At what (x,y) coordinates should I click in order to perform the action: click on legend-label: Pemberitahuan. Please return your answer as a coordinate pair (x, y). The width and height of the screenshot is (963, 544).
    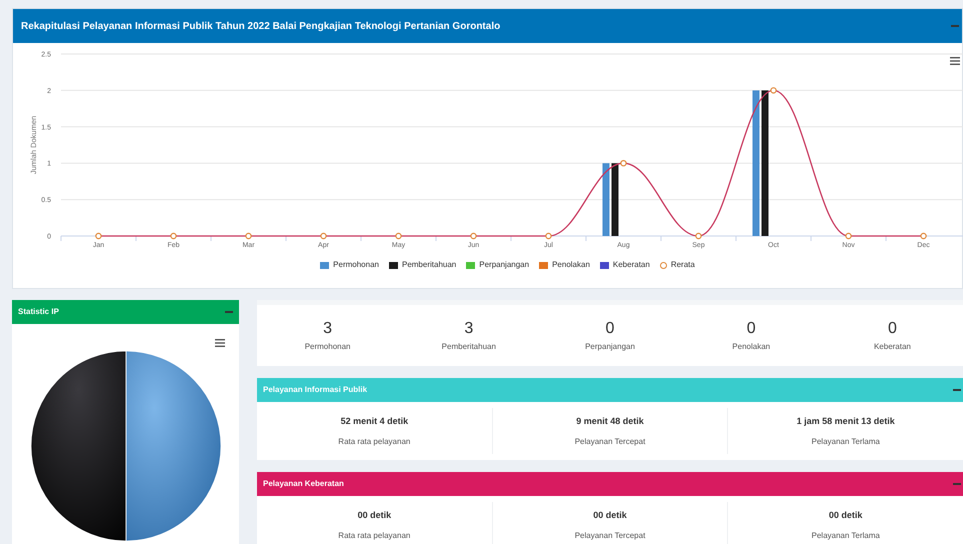
    Looking at the image, I should click on (429, 265).